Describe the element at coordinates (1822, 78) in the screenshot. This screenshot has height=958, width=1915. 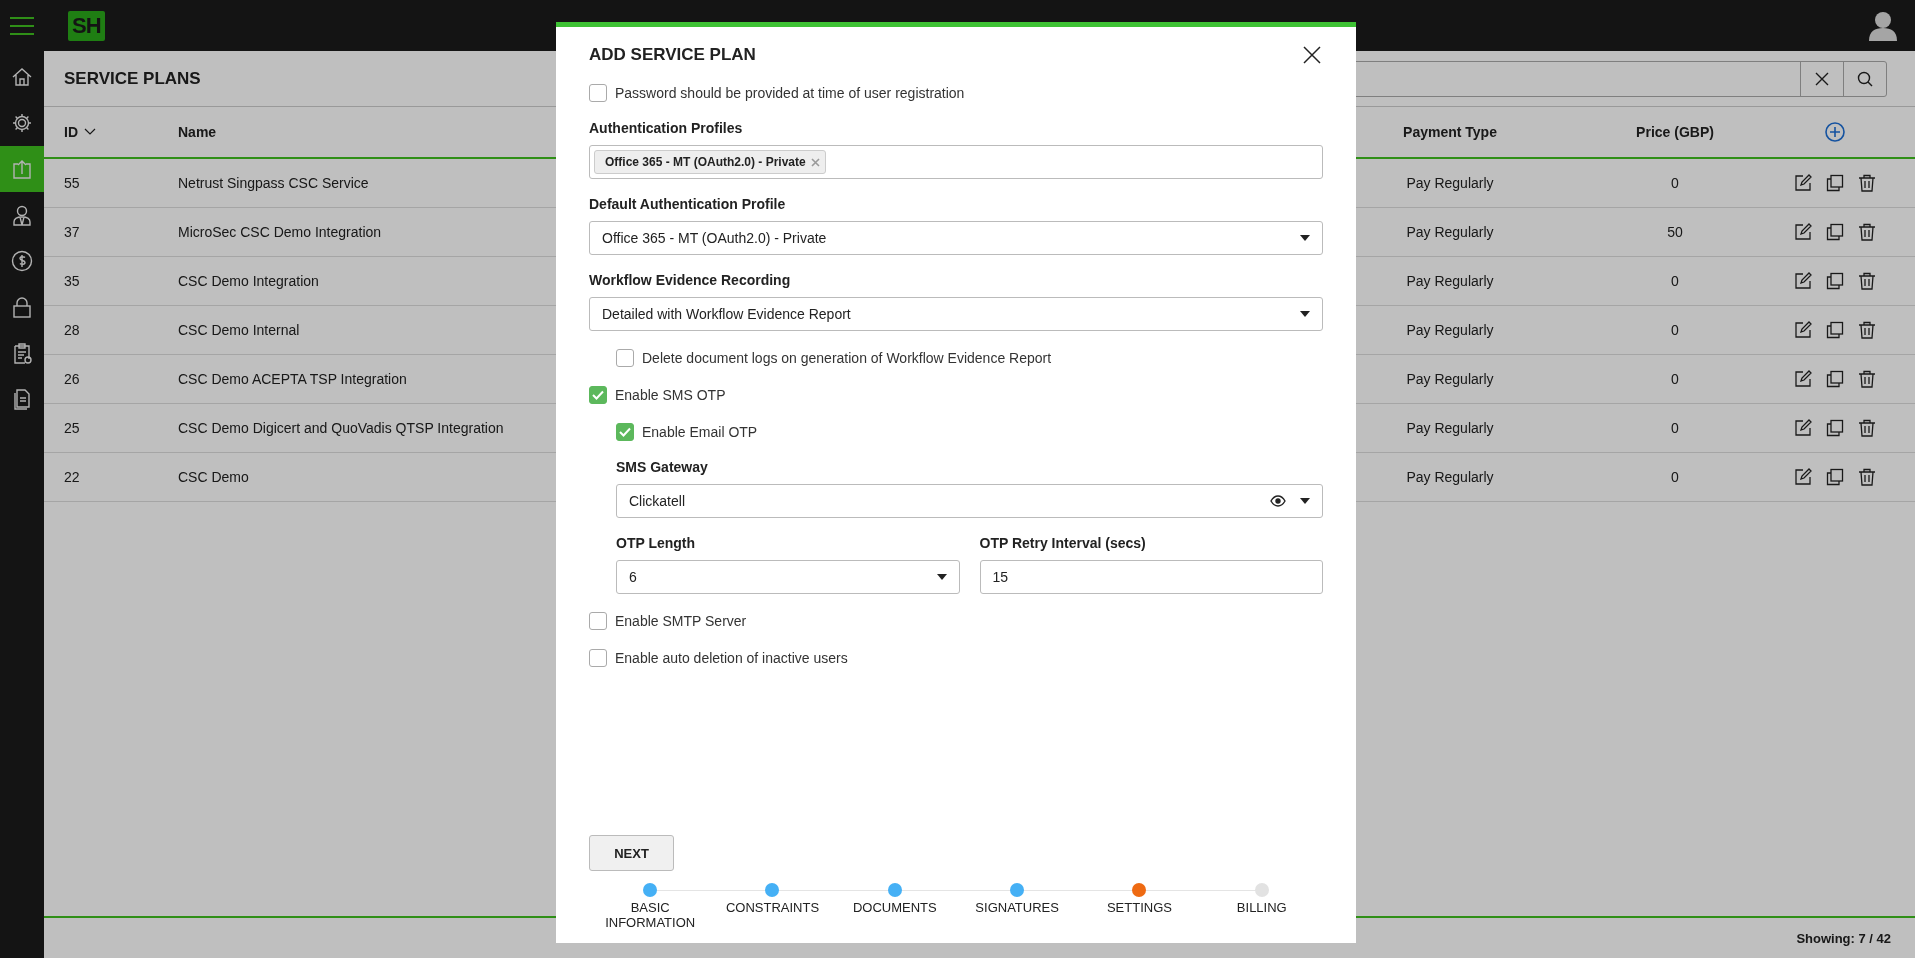
I see `clear-icon` at that location.